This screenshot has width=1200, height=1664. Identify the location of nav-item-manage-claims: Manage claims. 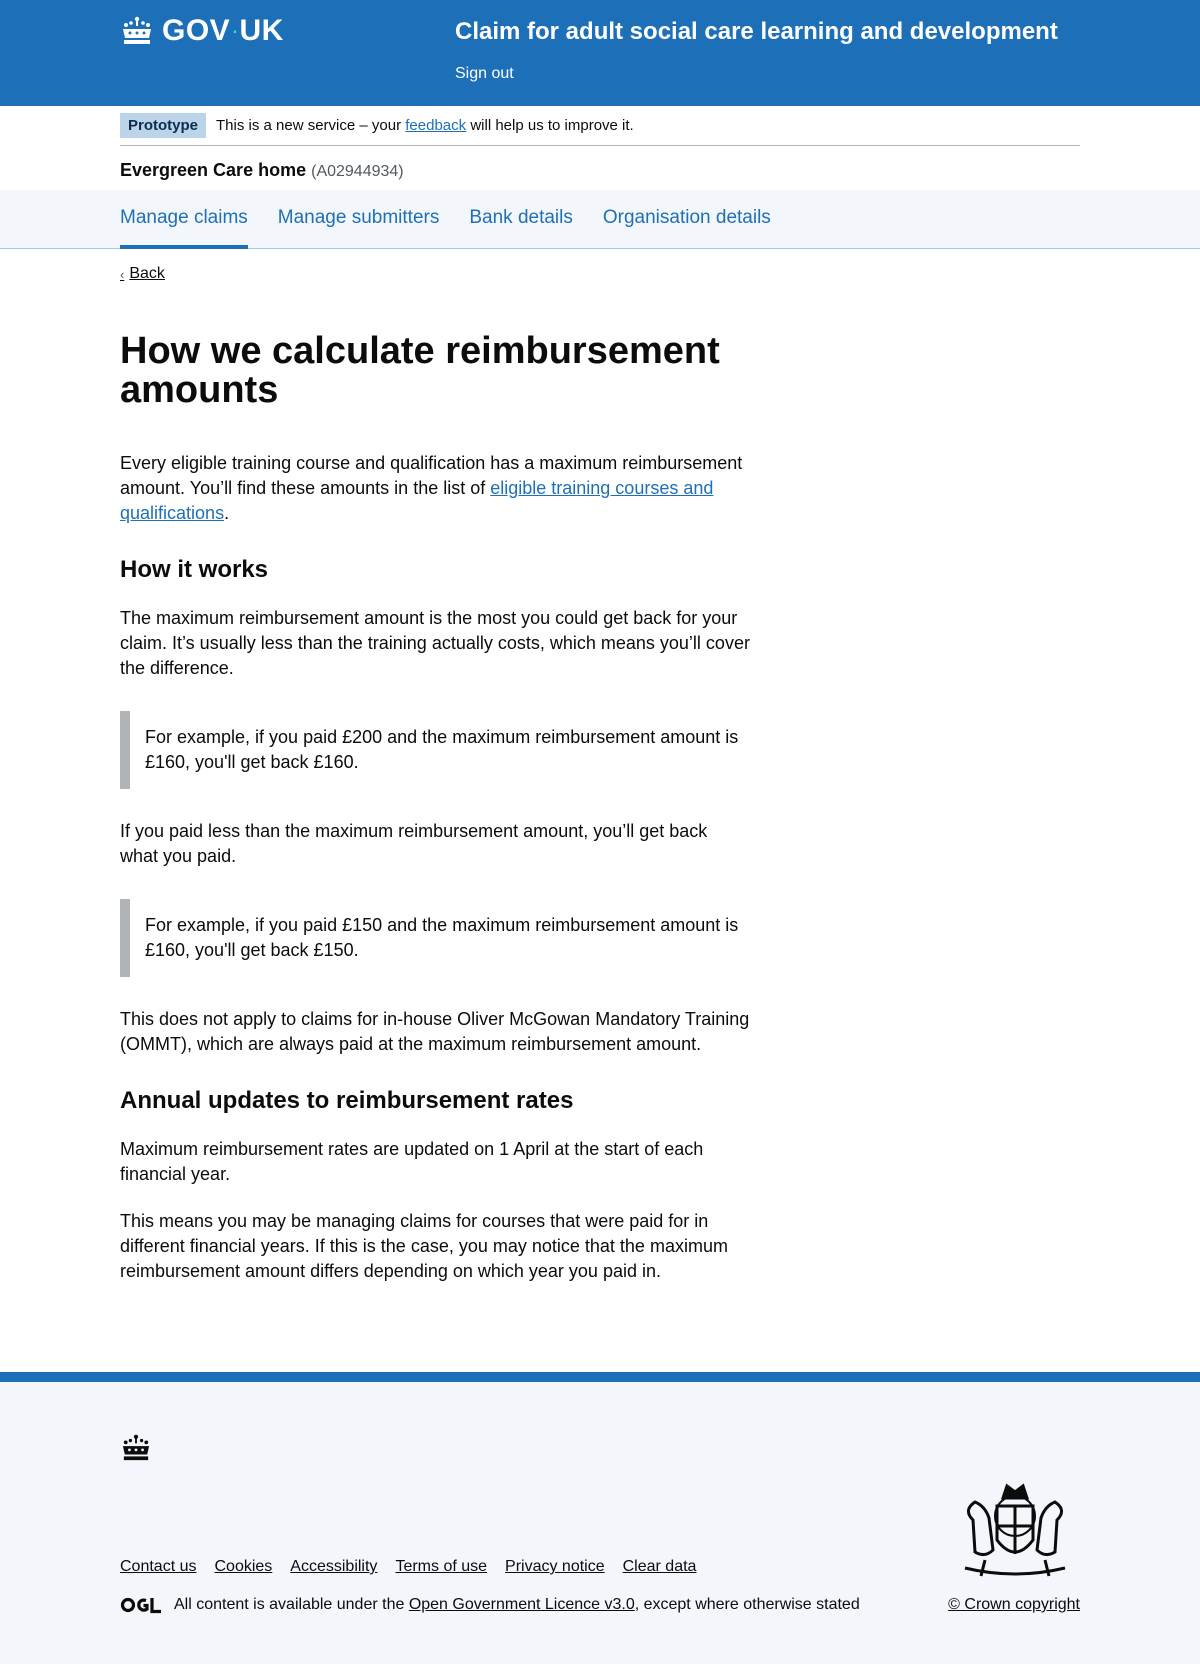
(184, 219).